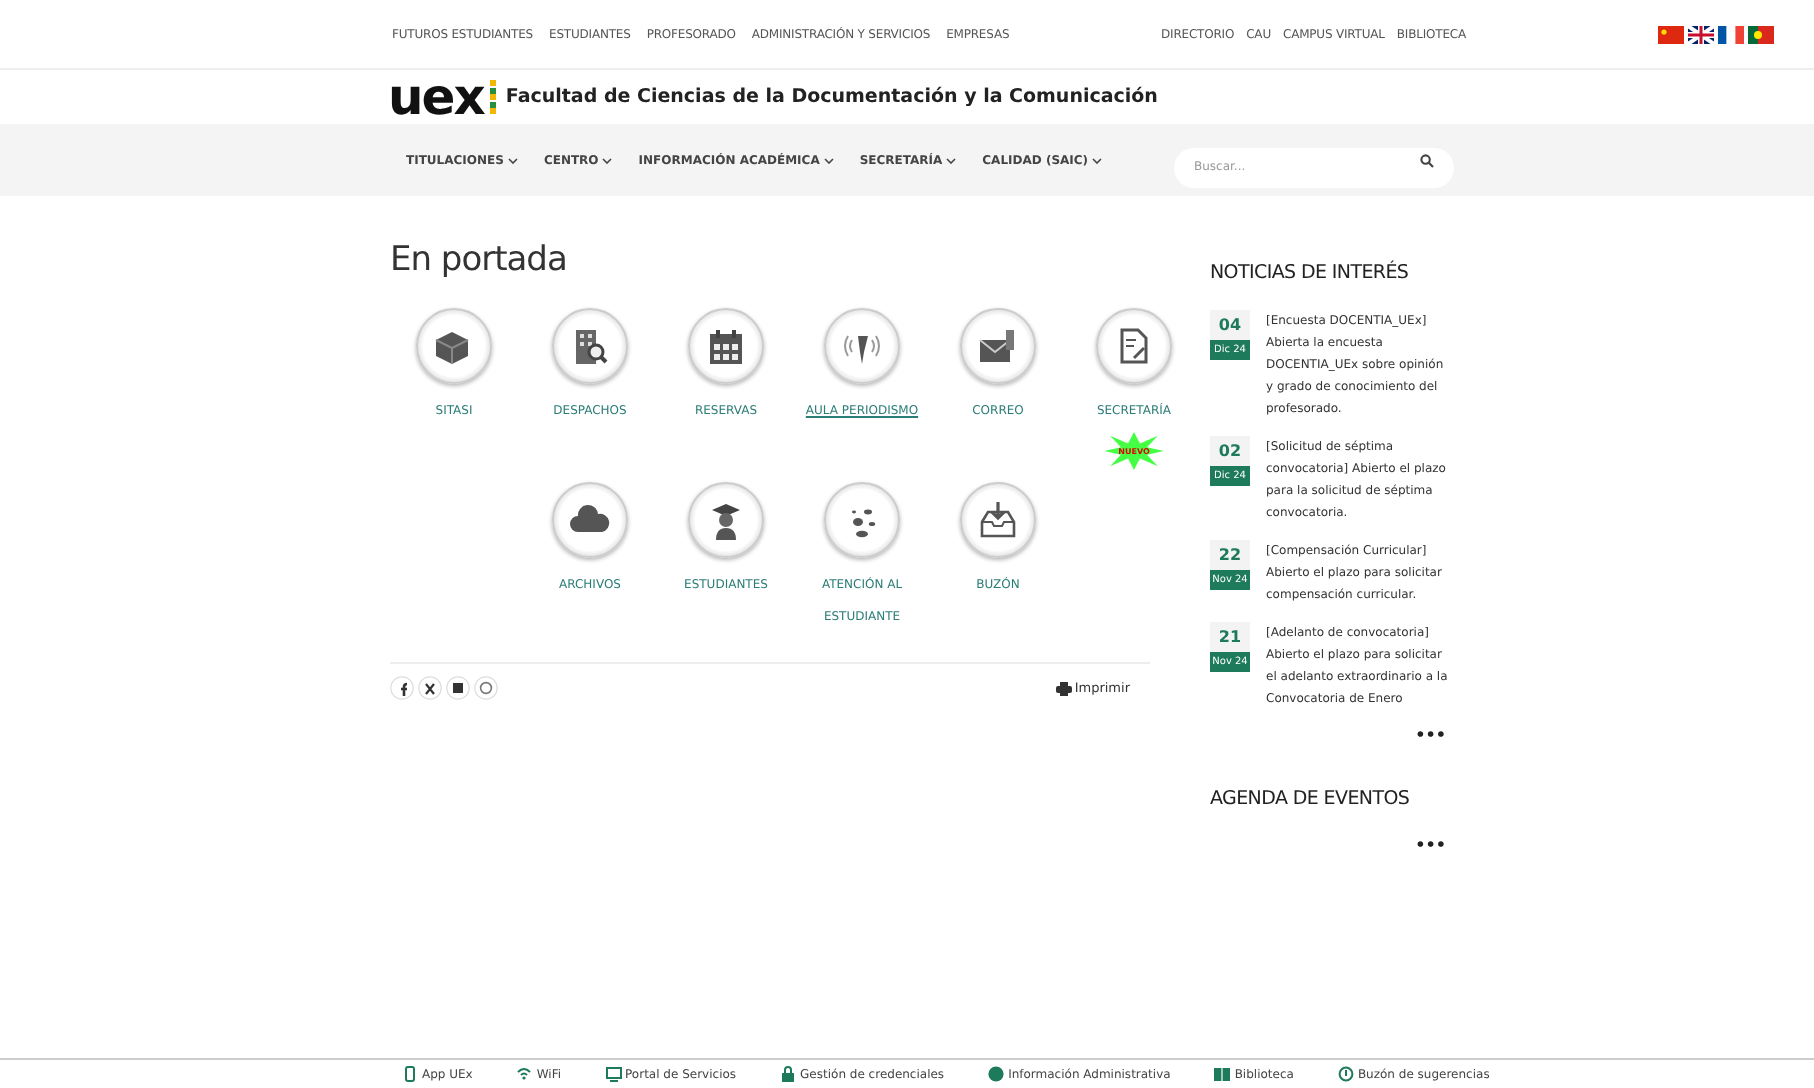  Describe the element at coordinates (436, 97) in the screenshot. I see `logo-text: uex` at that location.